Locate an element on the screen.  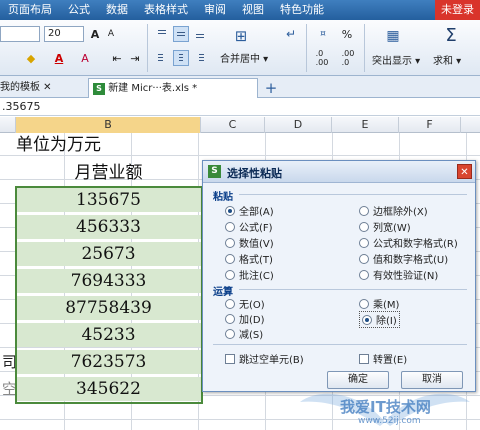
column-header-d: D is located at coordinates (298, 125).